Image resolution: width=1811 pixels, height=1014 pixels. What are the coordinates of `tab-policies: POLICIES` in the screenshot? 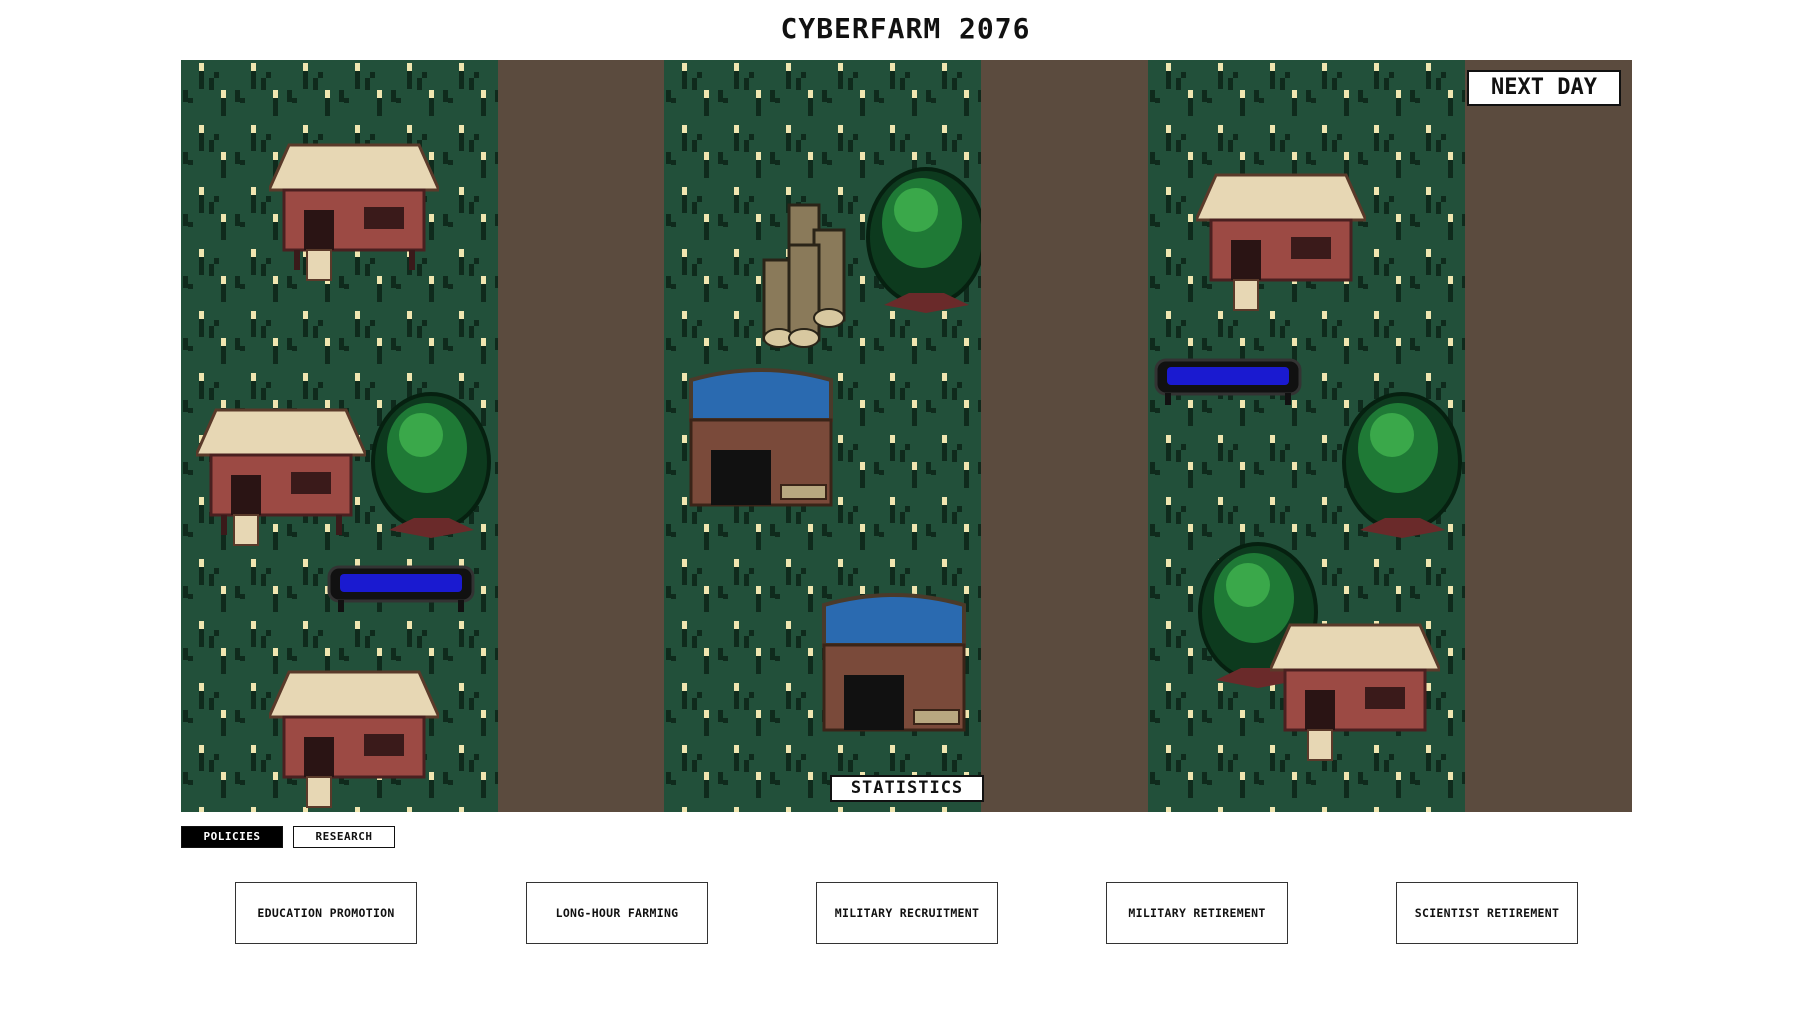 It's located at (232, 837).